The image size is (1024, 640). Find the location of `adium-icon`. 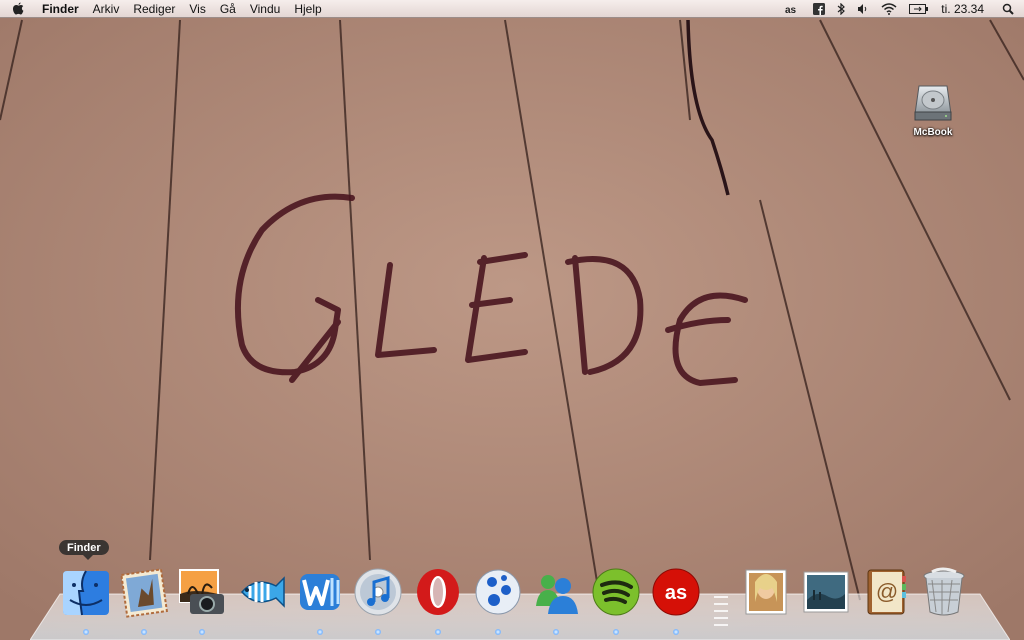

adium-icon is located at coordinates (498, 592).